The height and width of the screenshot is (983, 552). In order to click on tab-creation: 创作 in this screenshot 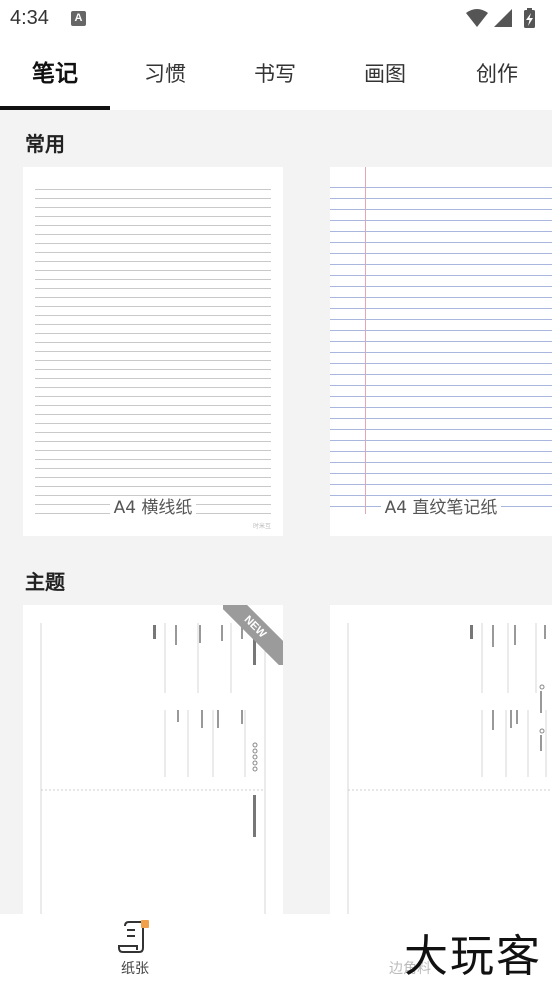, I will do `click(497, 74)`.